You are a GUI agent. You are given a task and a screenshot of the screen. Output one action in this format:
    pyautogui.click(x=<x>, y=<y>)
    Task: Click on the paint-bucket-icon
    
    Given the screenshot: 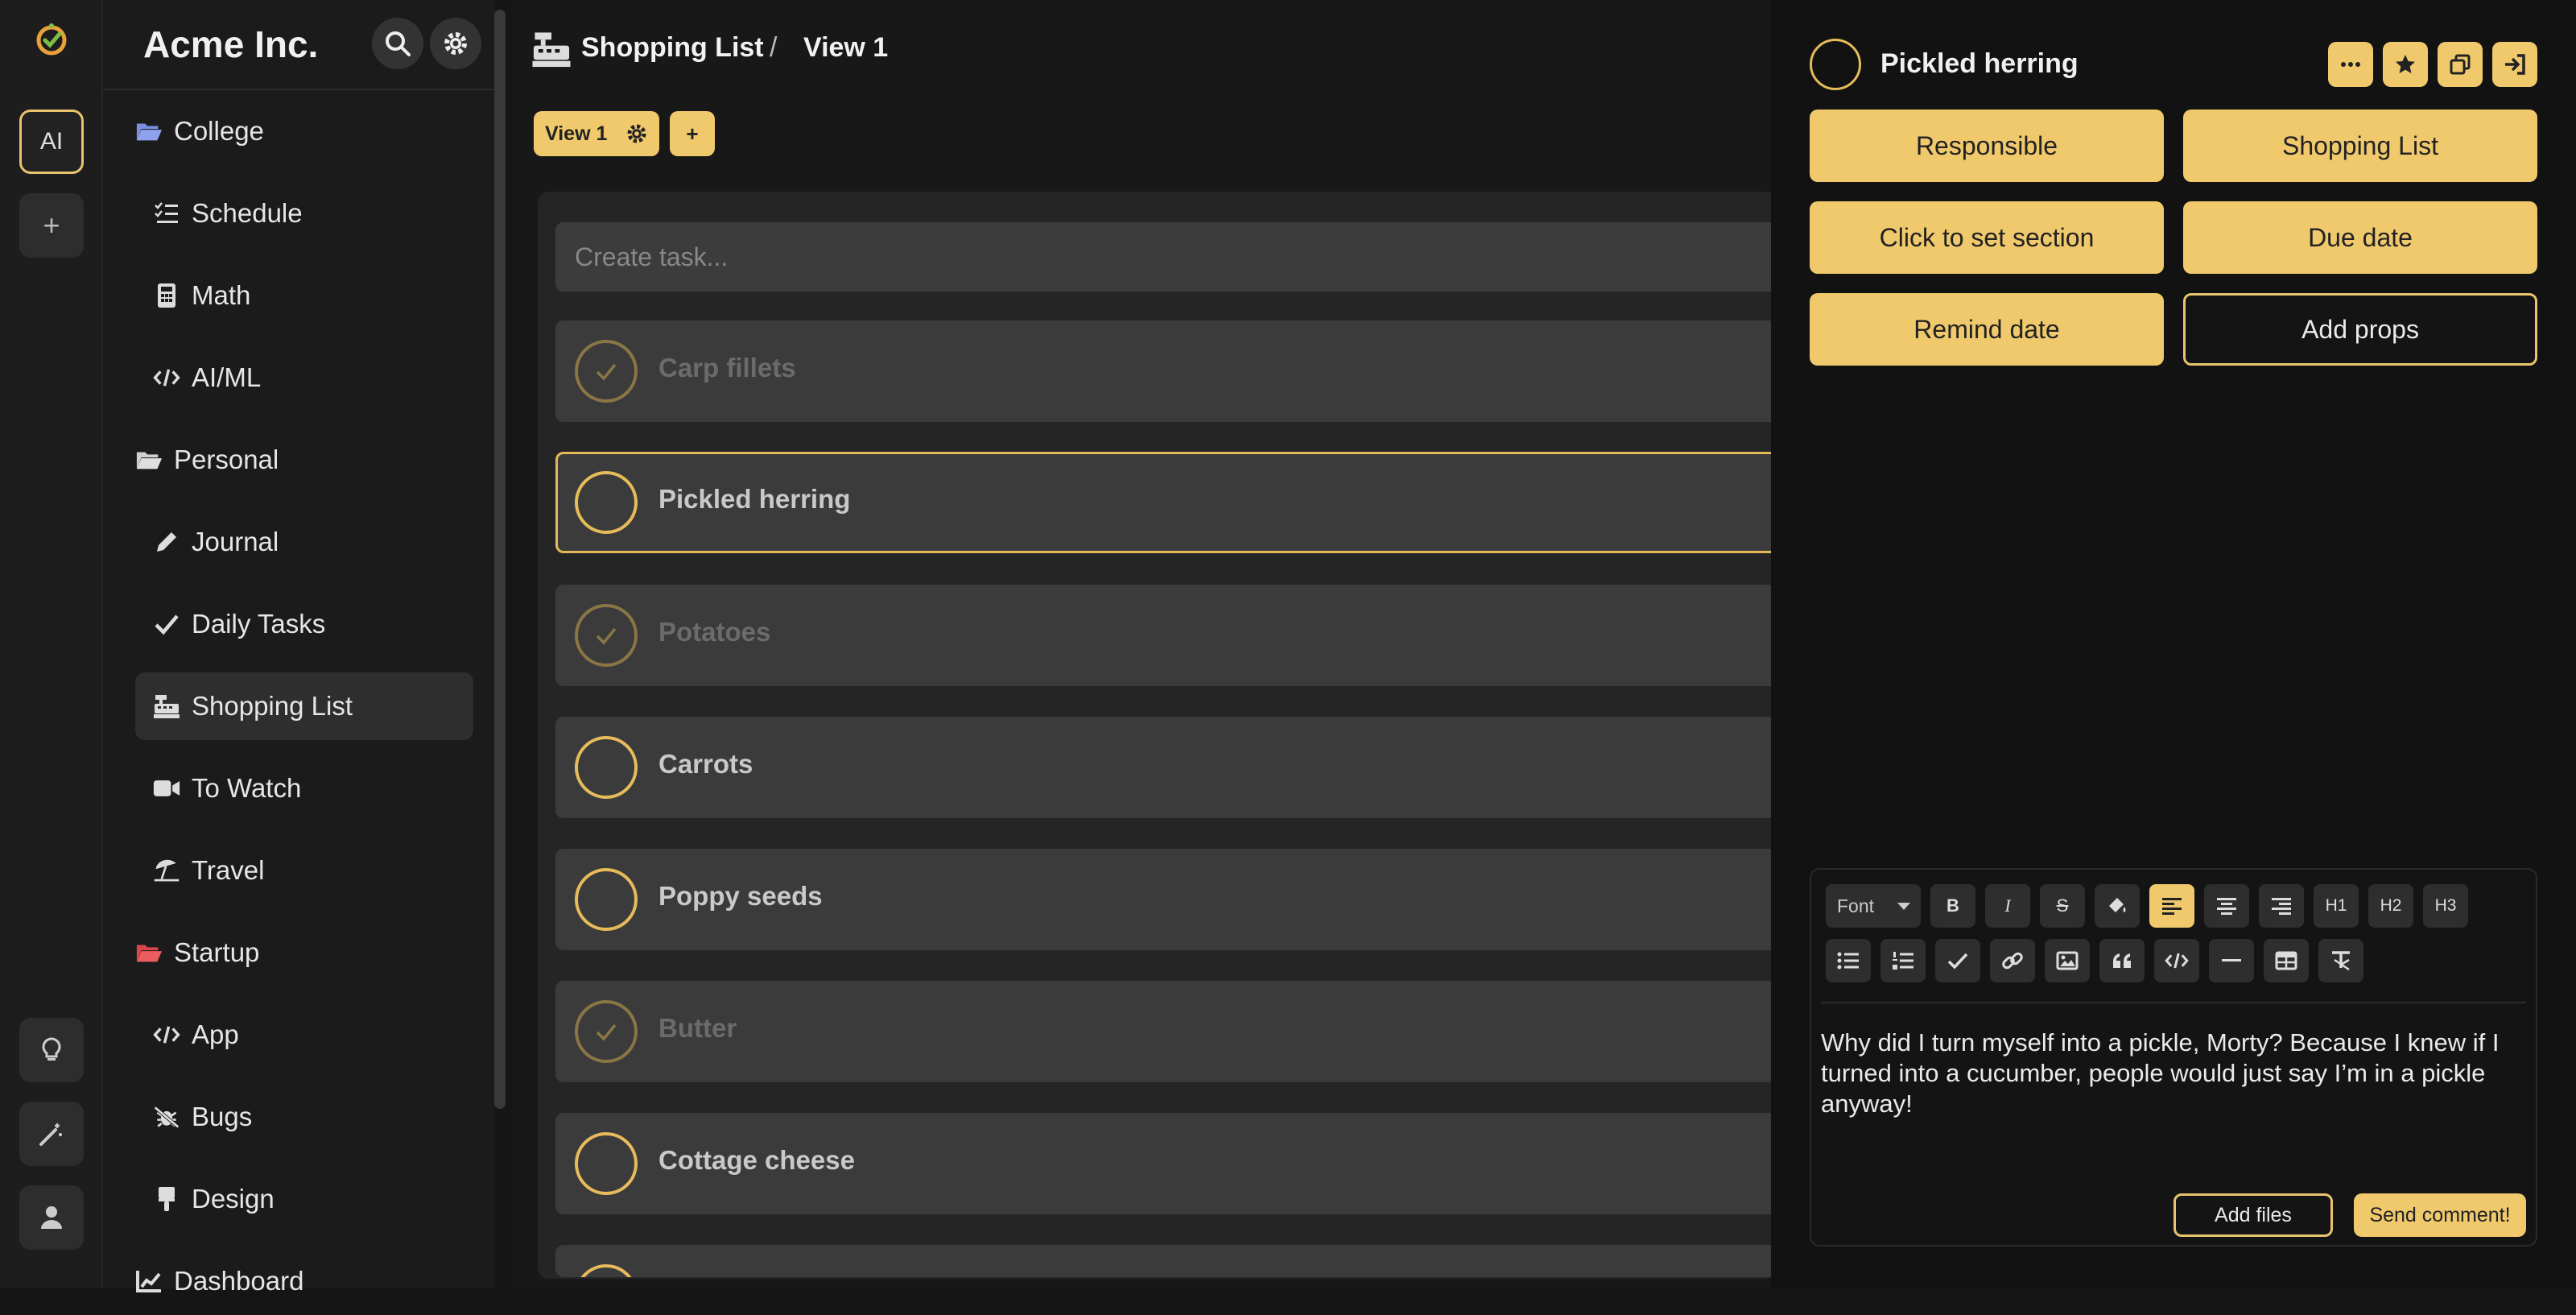 What is the action you would take?
    pyautogui.click(x=2117, y=905)
    